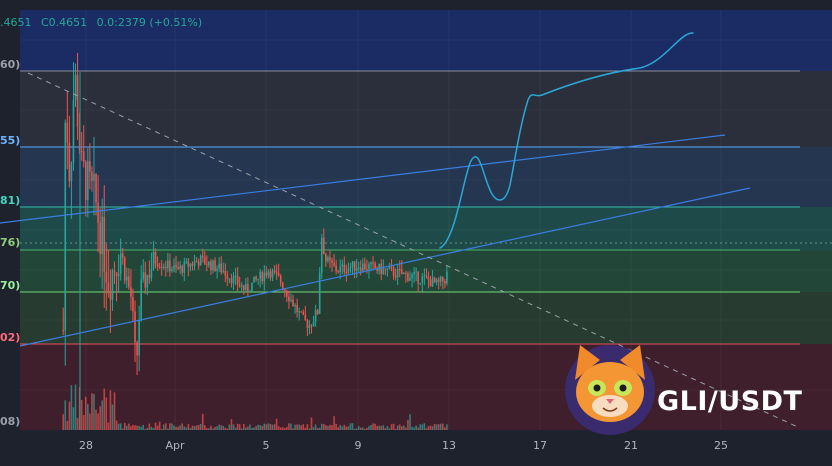 This screenshot has height=466, width=832. I want to click on cat-pupil, so click(623, 388).